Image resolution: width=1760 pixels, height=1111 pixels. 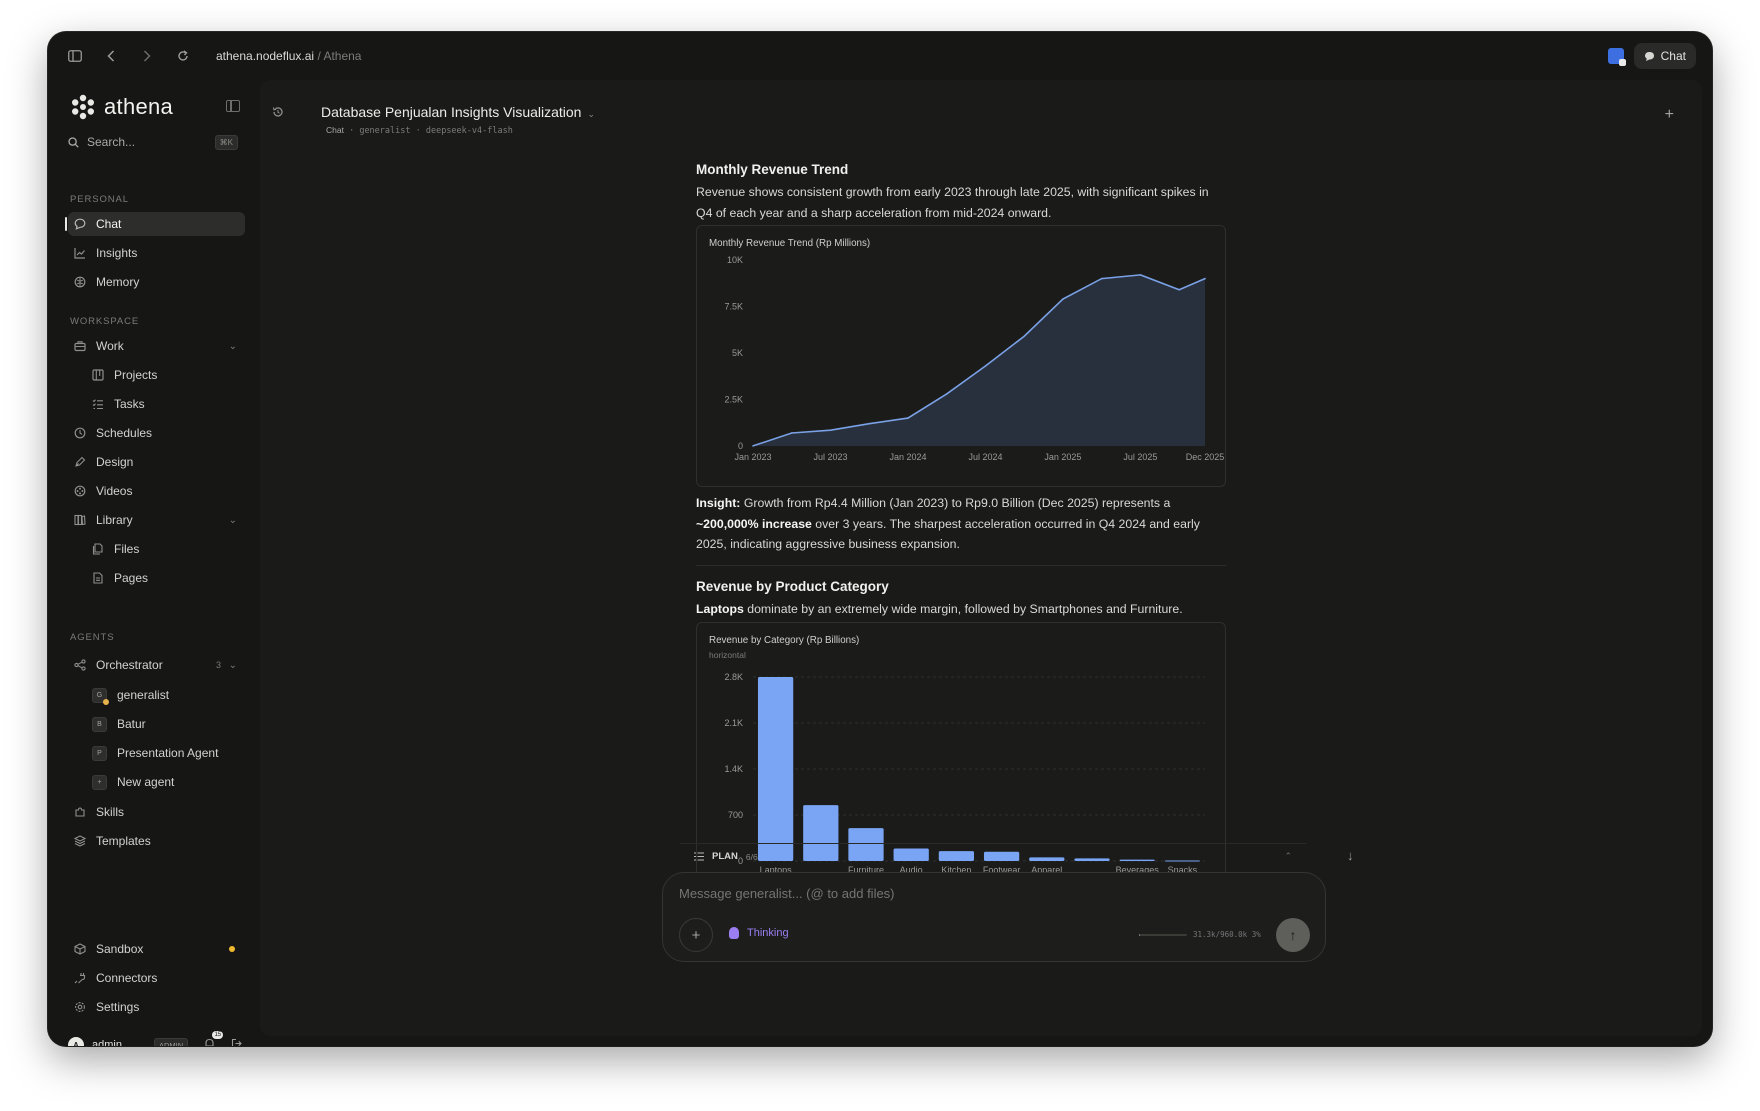 I want to click on sandbox-status-dot, so click(x=232, y=949).